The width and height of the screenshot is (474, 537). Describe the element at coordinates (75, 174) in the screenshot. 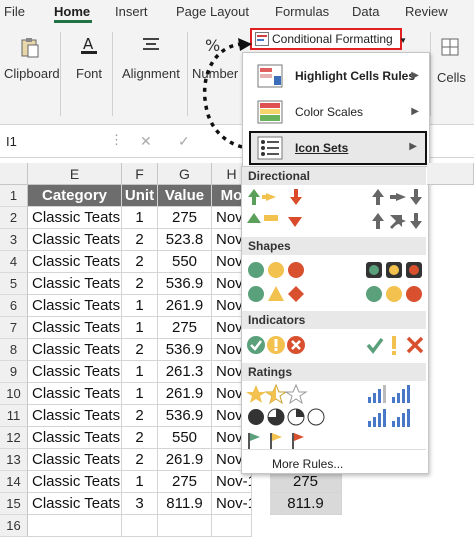

I see `column-header-e: E` at that location.